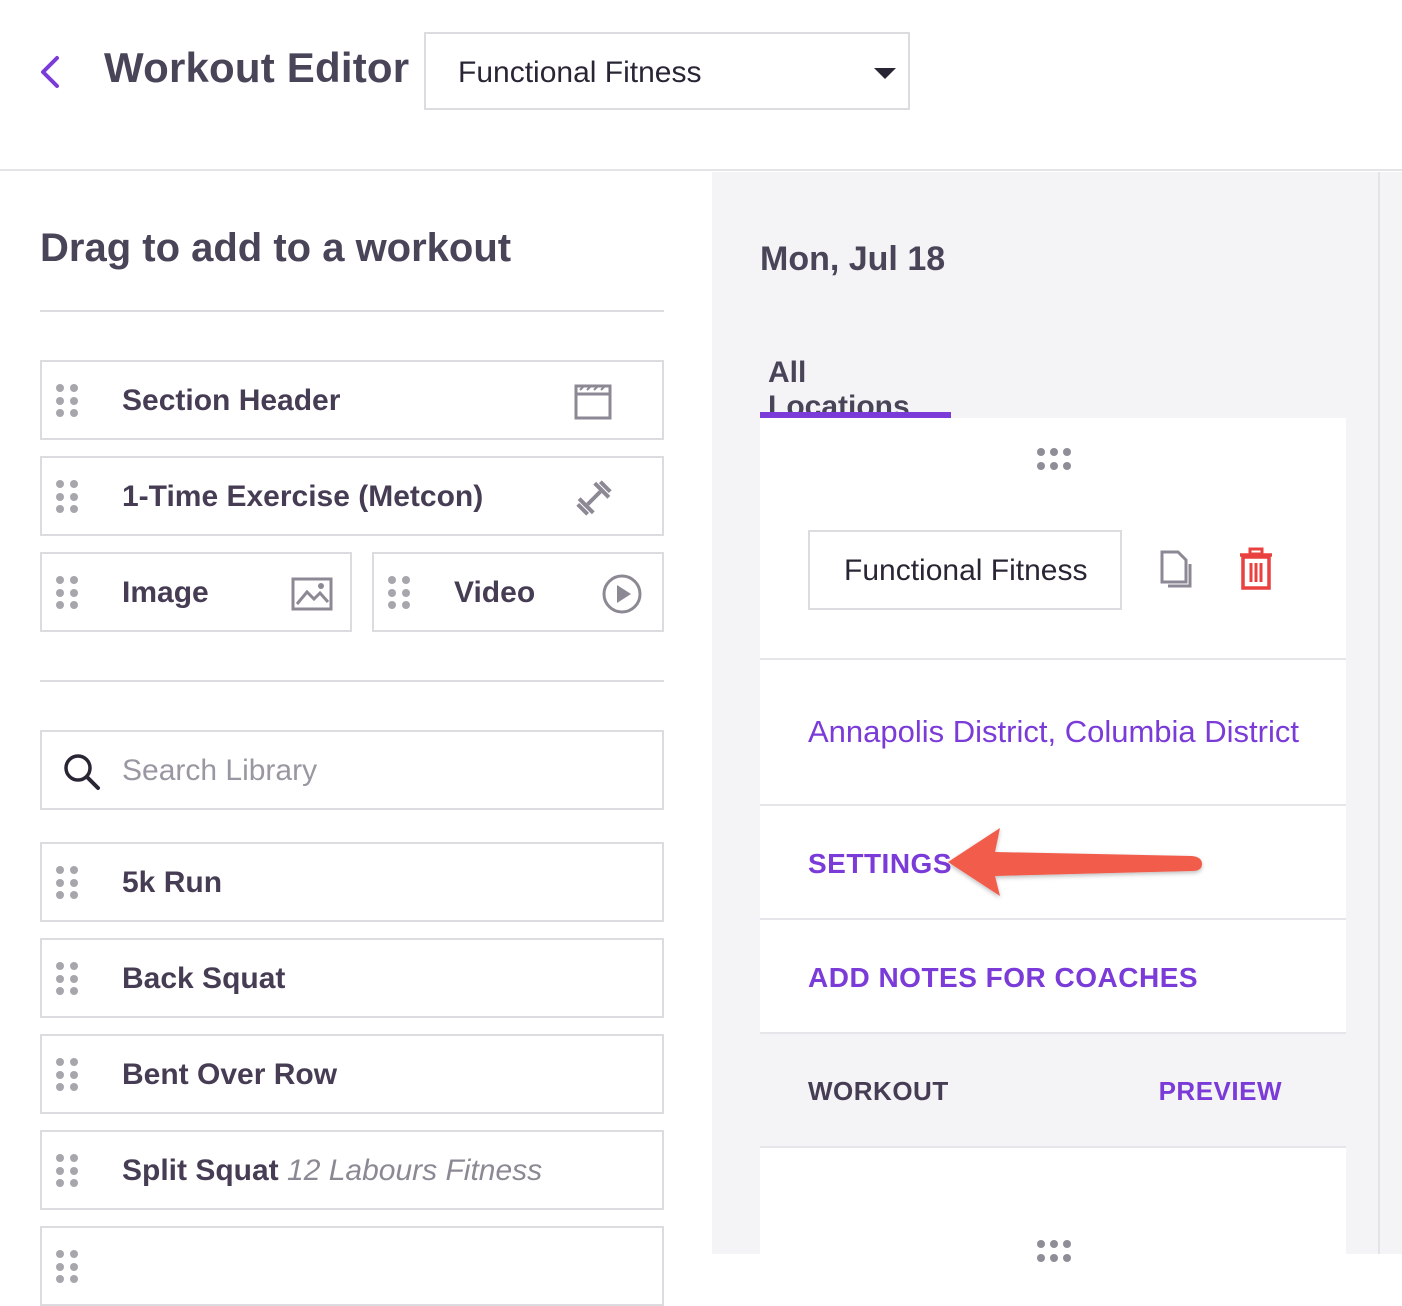 The image size is (1402, 1306). Describe the element at coordinates (594, 498) in the screenshot. I see `dumbbell-icon` at that location.